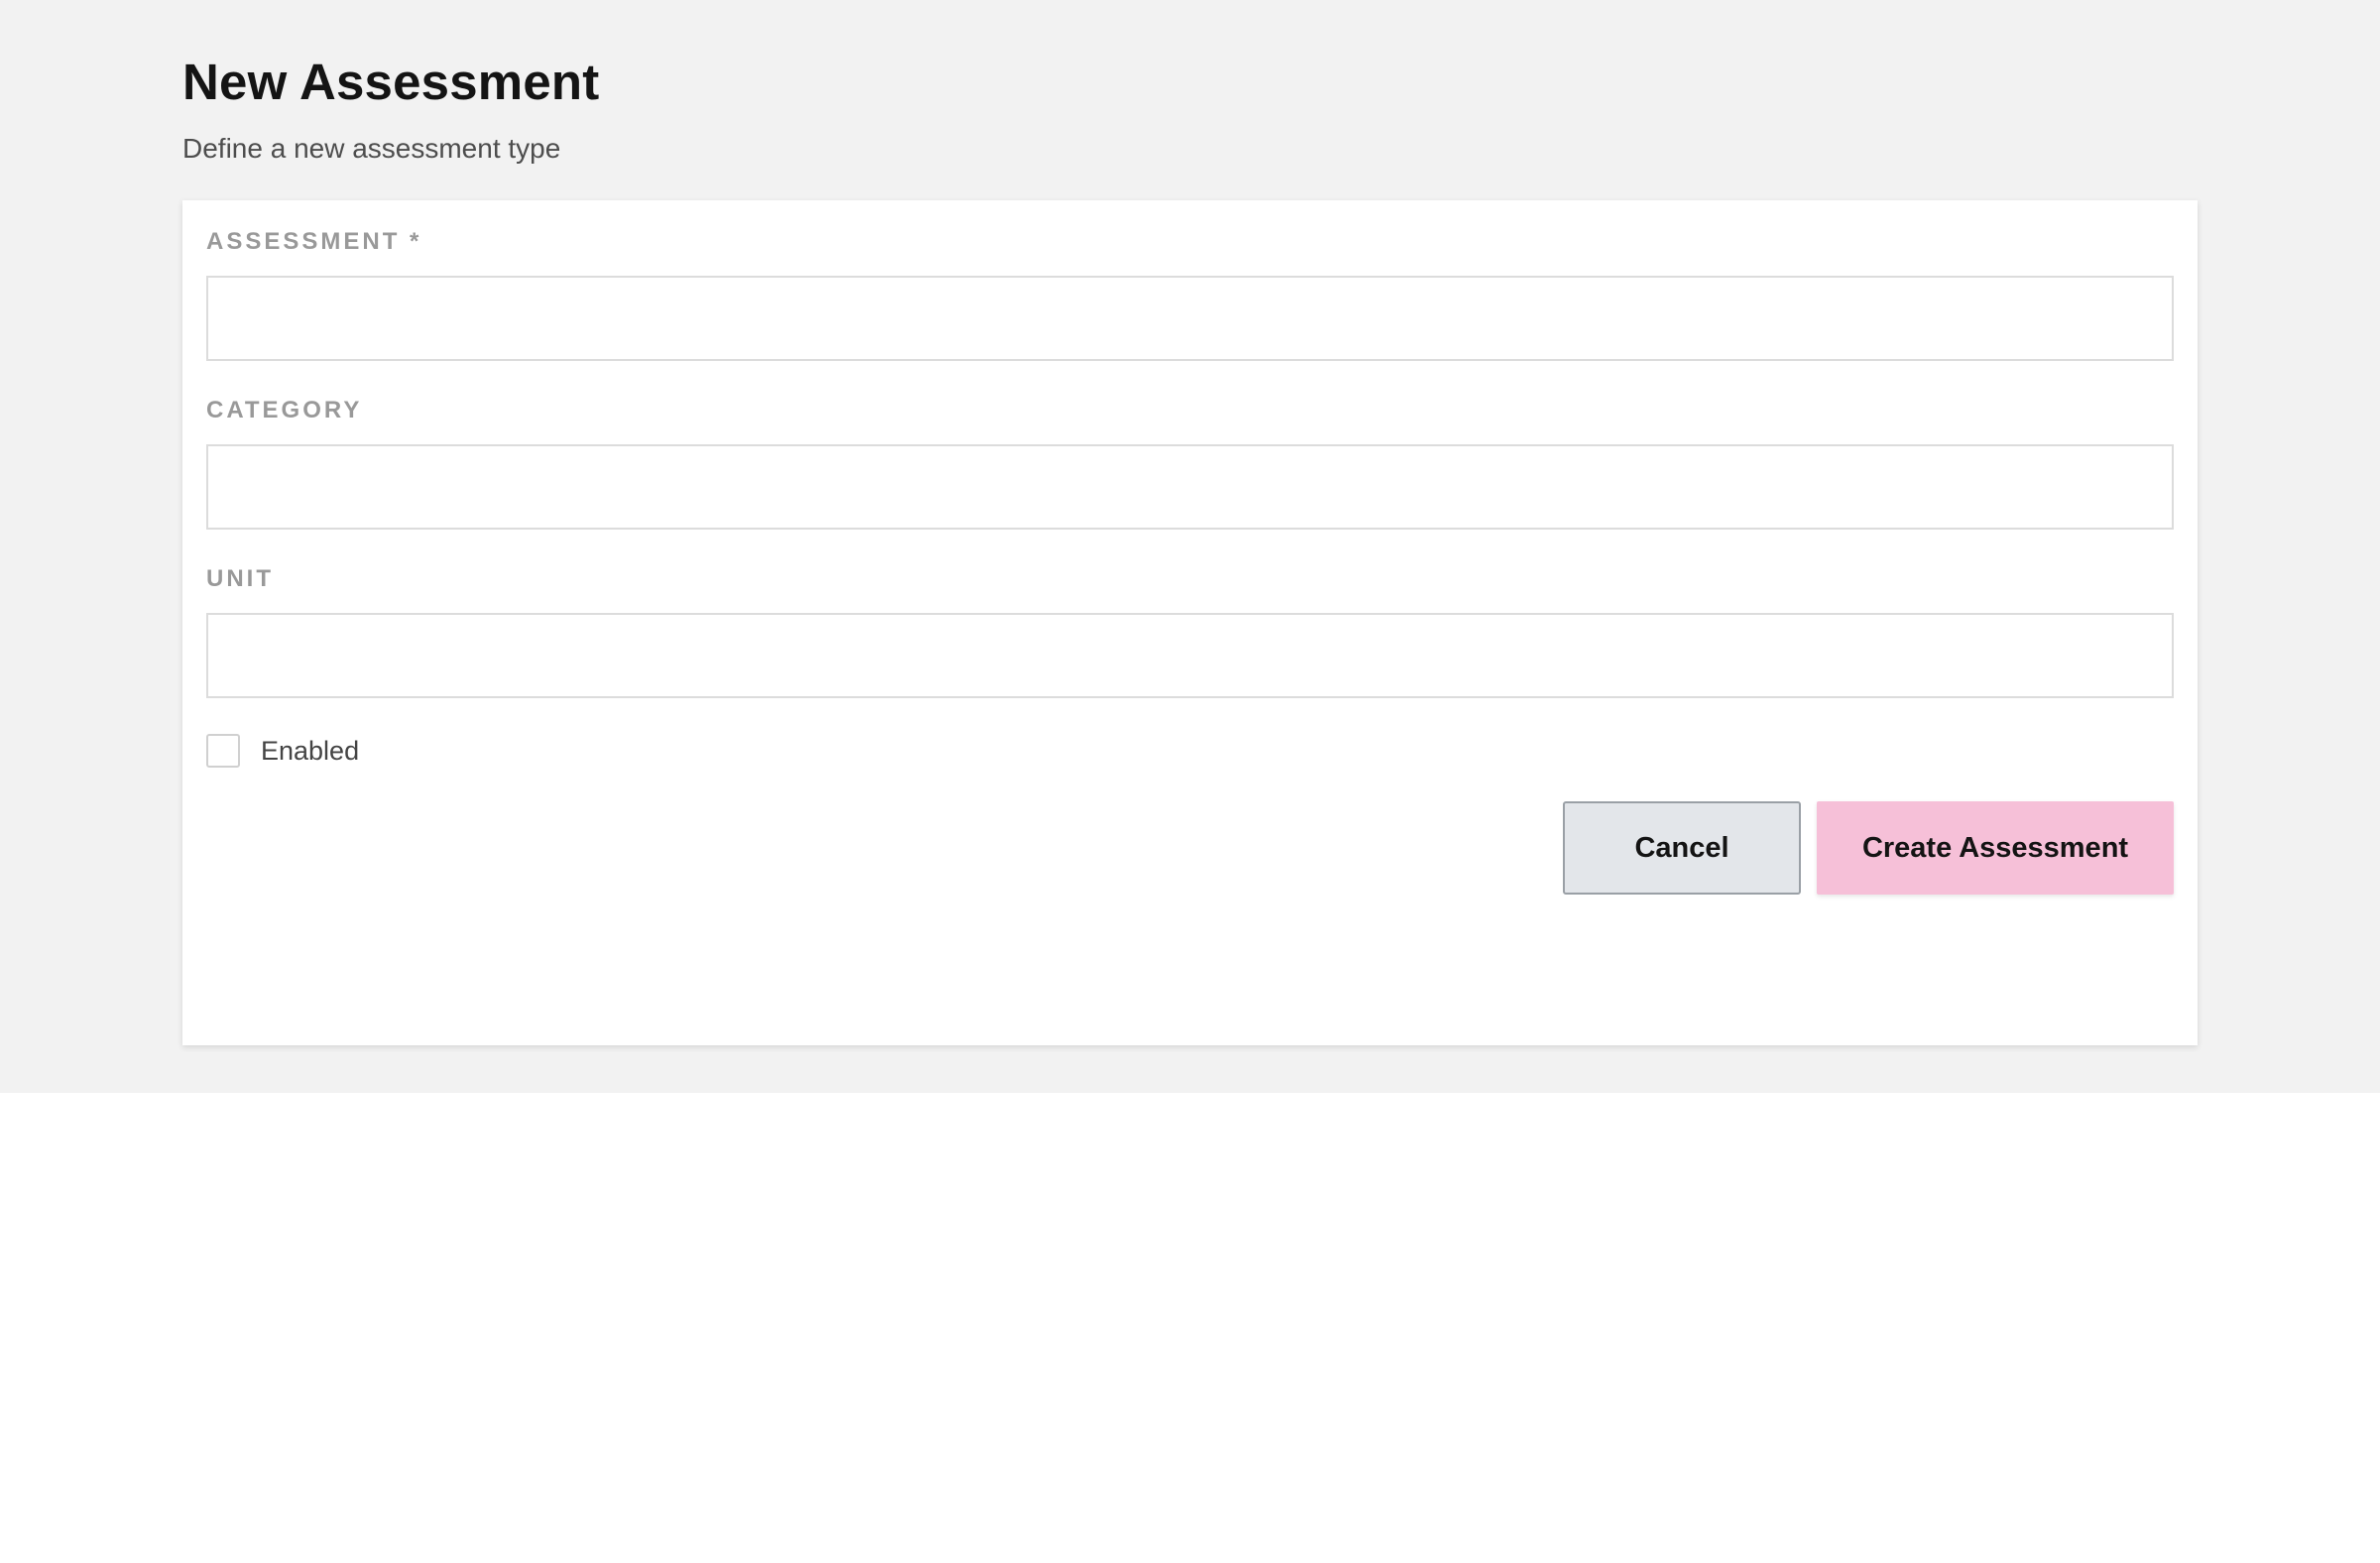  Describe the element at coordinates (371, 148) in the screenshot. I see `page-subtitle: Define a new assessment type` at that location.